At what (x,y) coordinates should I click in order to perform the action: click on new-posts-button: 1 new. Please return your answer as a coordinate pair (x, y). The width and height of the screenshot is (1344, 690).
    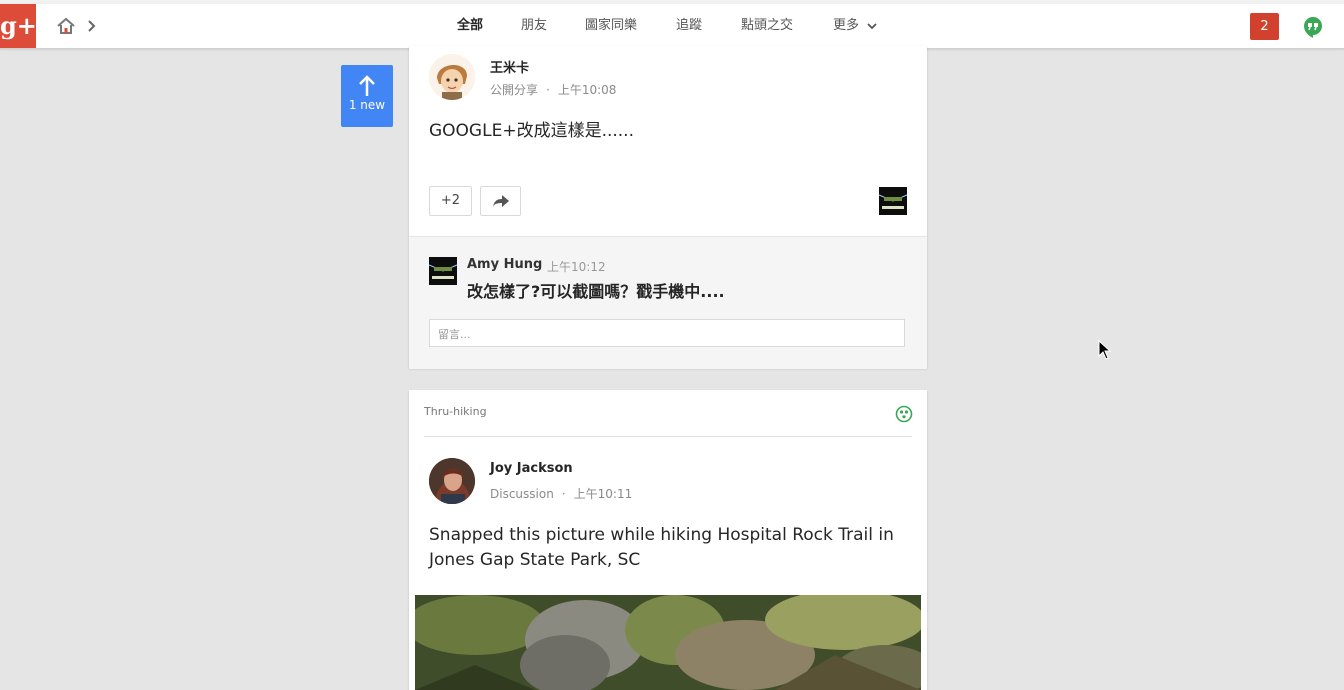
    Looking at the image, I should click on (367, 96).